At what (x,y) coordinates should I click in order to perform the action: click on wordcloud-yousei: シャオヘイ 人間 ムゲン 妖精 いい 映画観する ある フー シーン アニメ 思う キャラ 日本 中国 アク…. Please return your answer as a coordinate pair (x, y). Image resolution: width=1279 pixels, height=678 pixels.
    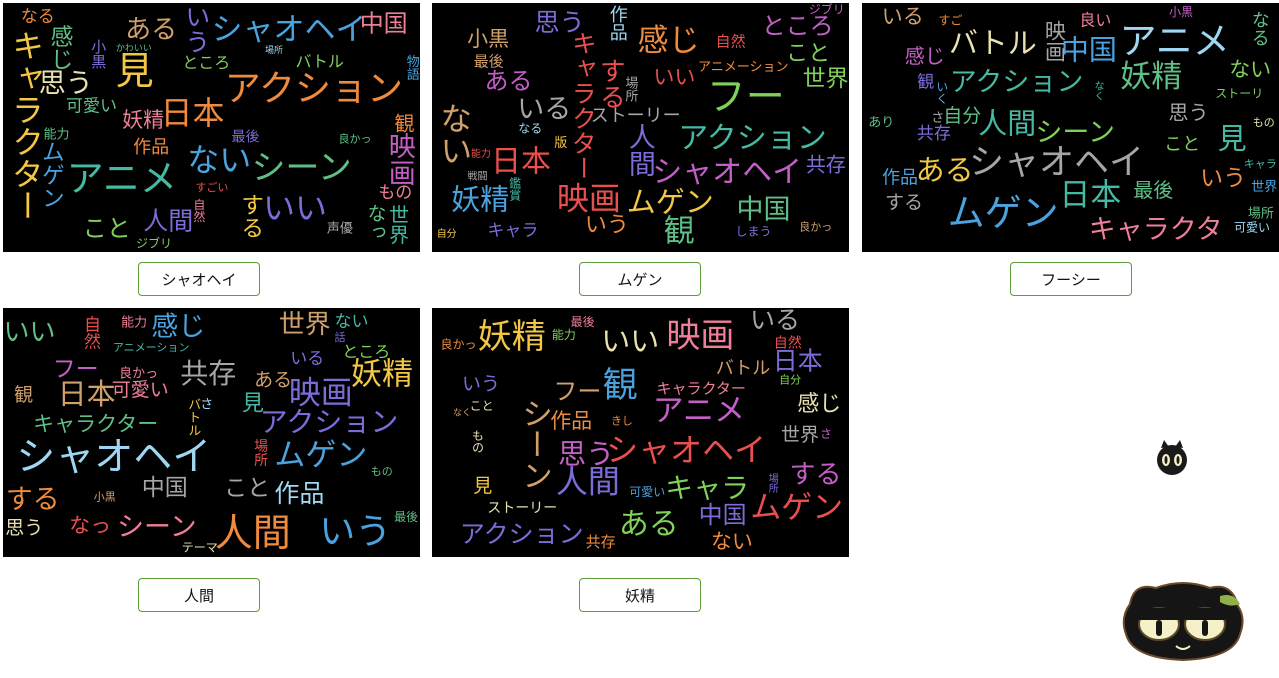
    Looking at the image, I should click on (640, 432).